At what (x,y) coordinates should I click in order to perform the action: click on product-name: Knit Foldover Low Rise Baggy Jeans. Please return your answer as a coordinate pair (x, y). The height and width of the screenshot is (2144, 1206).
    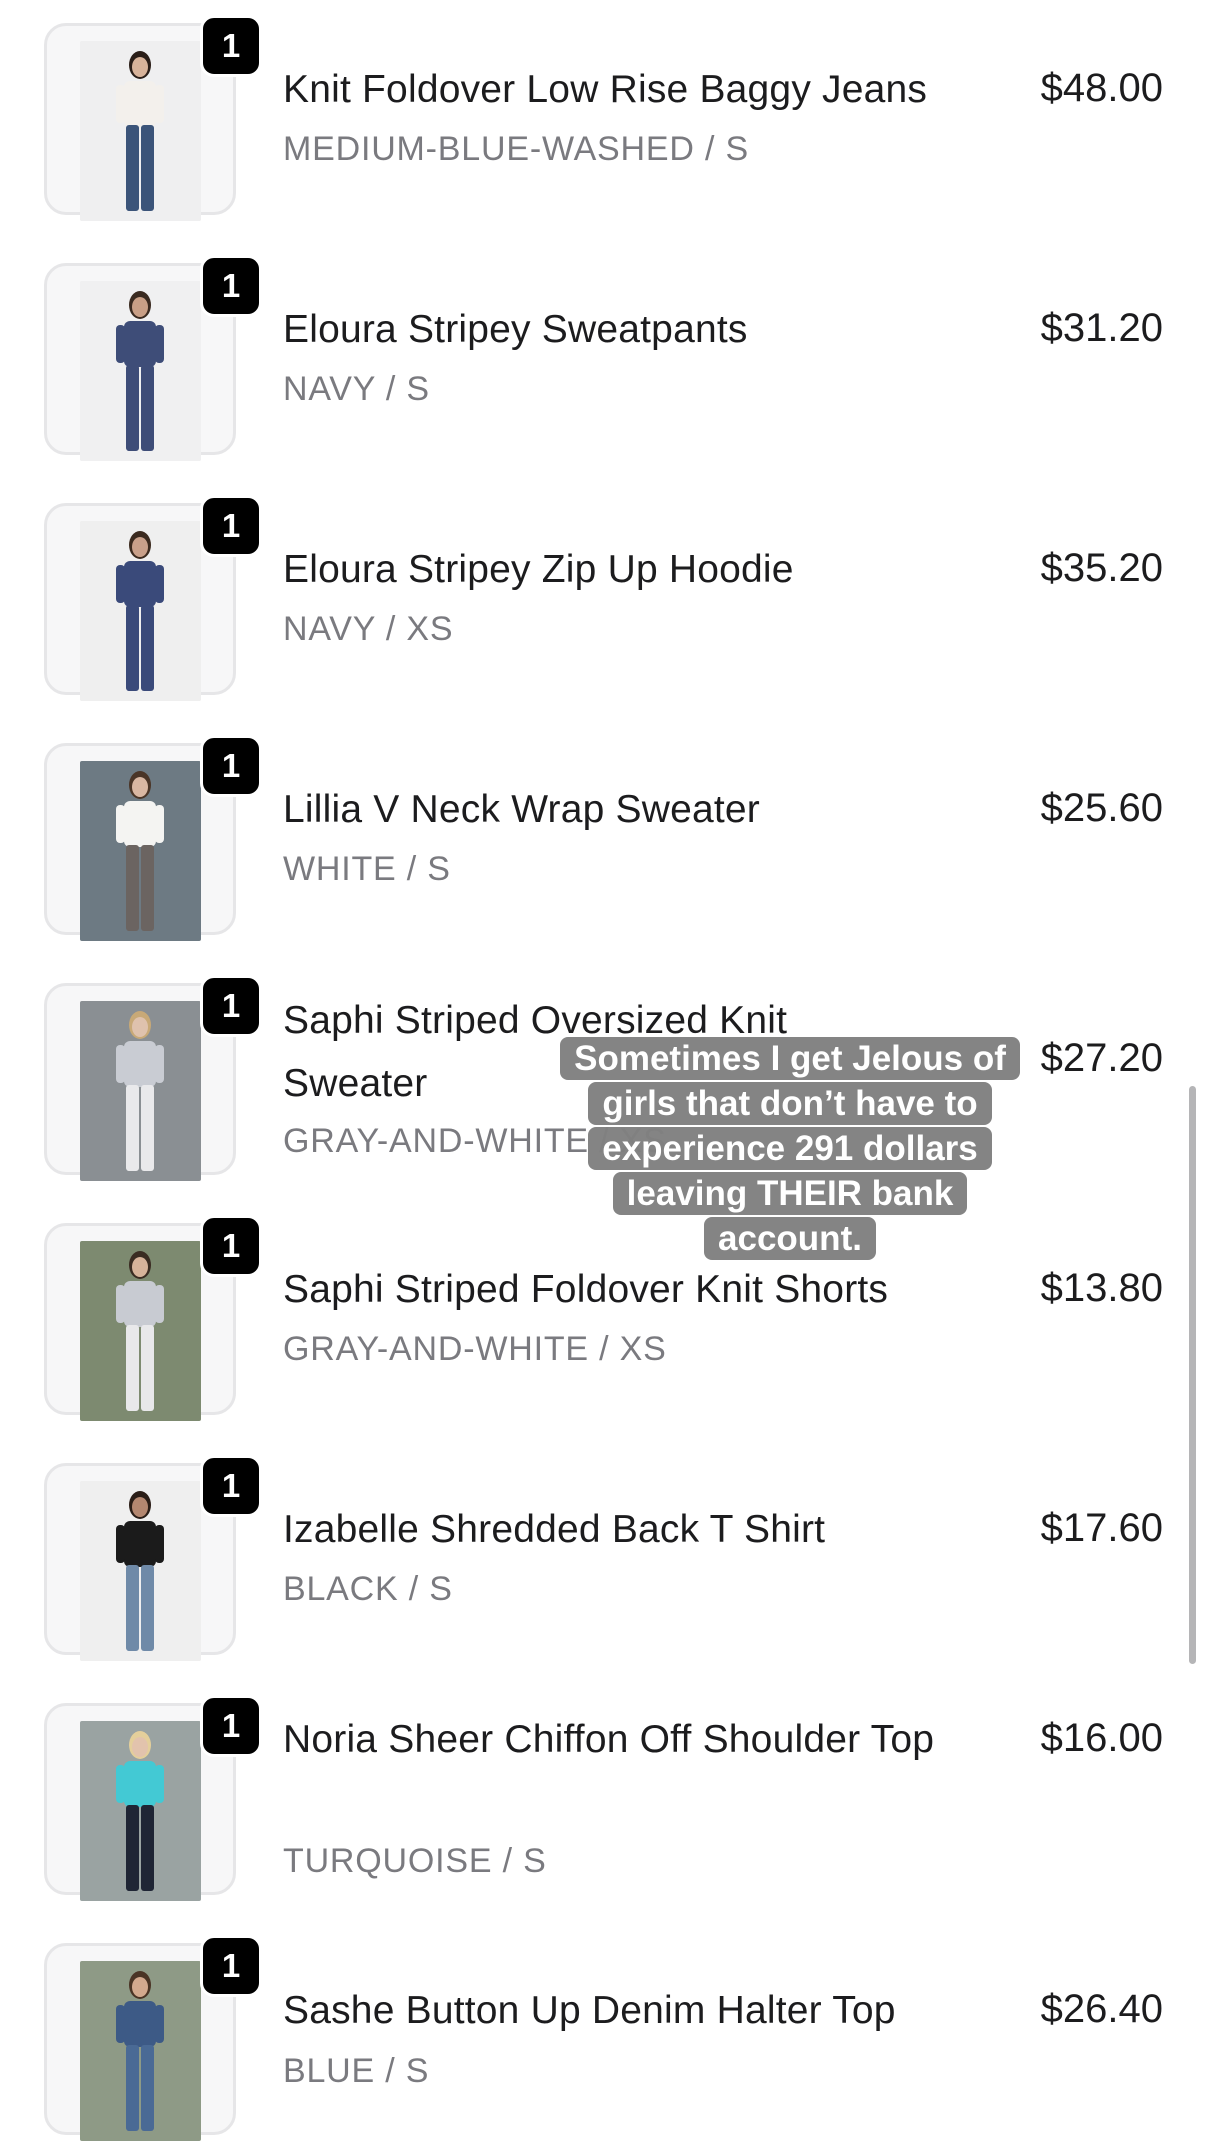
    Looking at the image, I should click on (643, 89).